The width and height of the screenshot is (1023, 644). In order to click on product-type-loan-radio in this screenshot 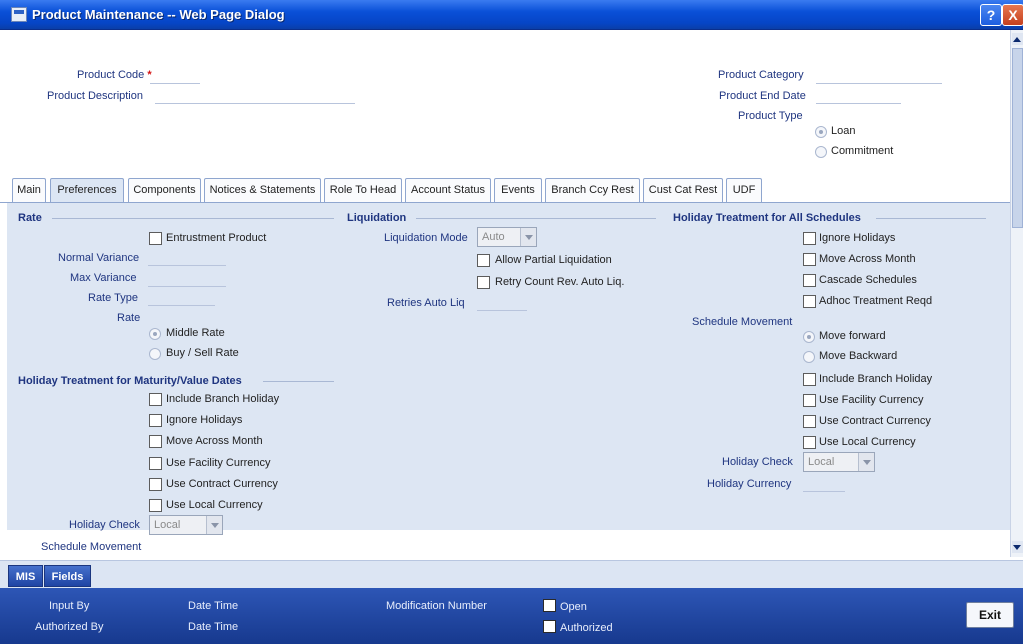, I will do `click(821, 132)`.